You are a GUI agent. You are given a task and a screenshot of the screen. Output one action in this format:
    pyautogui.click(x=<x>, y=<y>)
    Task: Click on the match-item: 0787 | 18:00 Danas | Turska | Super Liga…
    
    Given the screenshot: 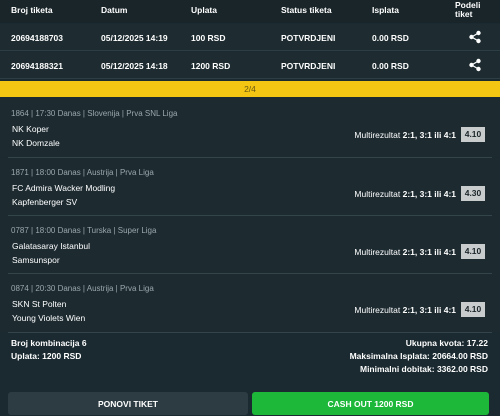 What is the action you would take?
    pyautogui.click(x=250, y=245)
    